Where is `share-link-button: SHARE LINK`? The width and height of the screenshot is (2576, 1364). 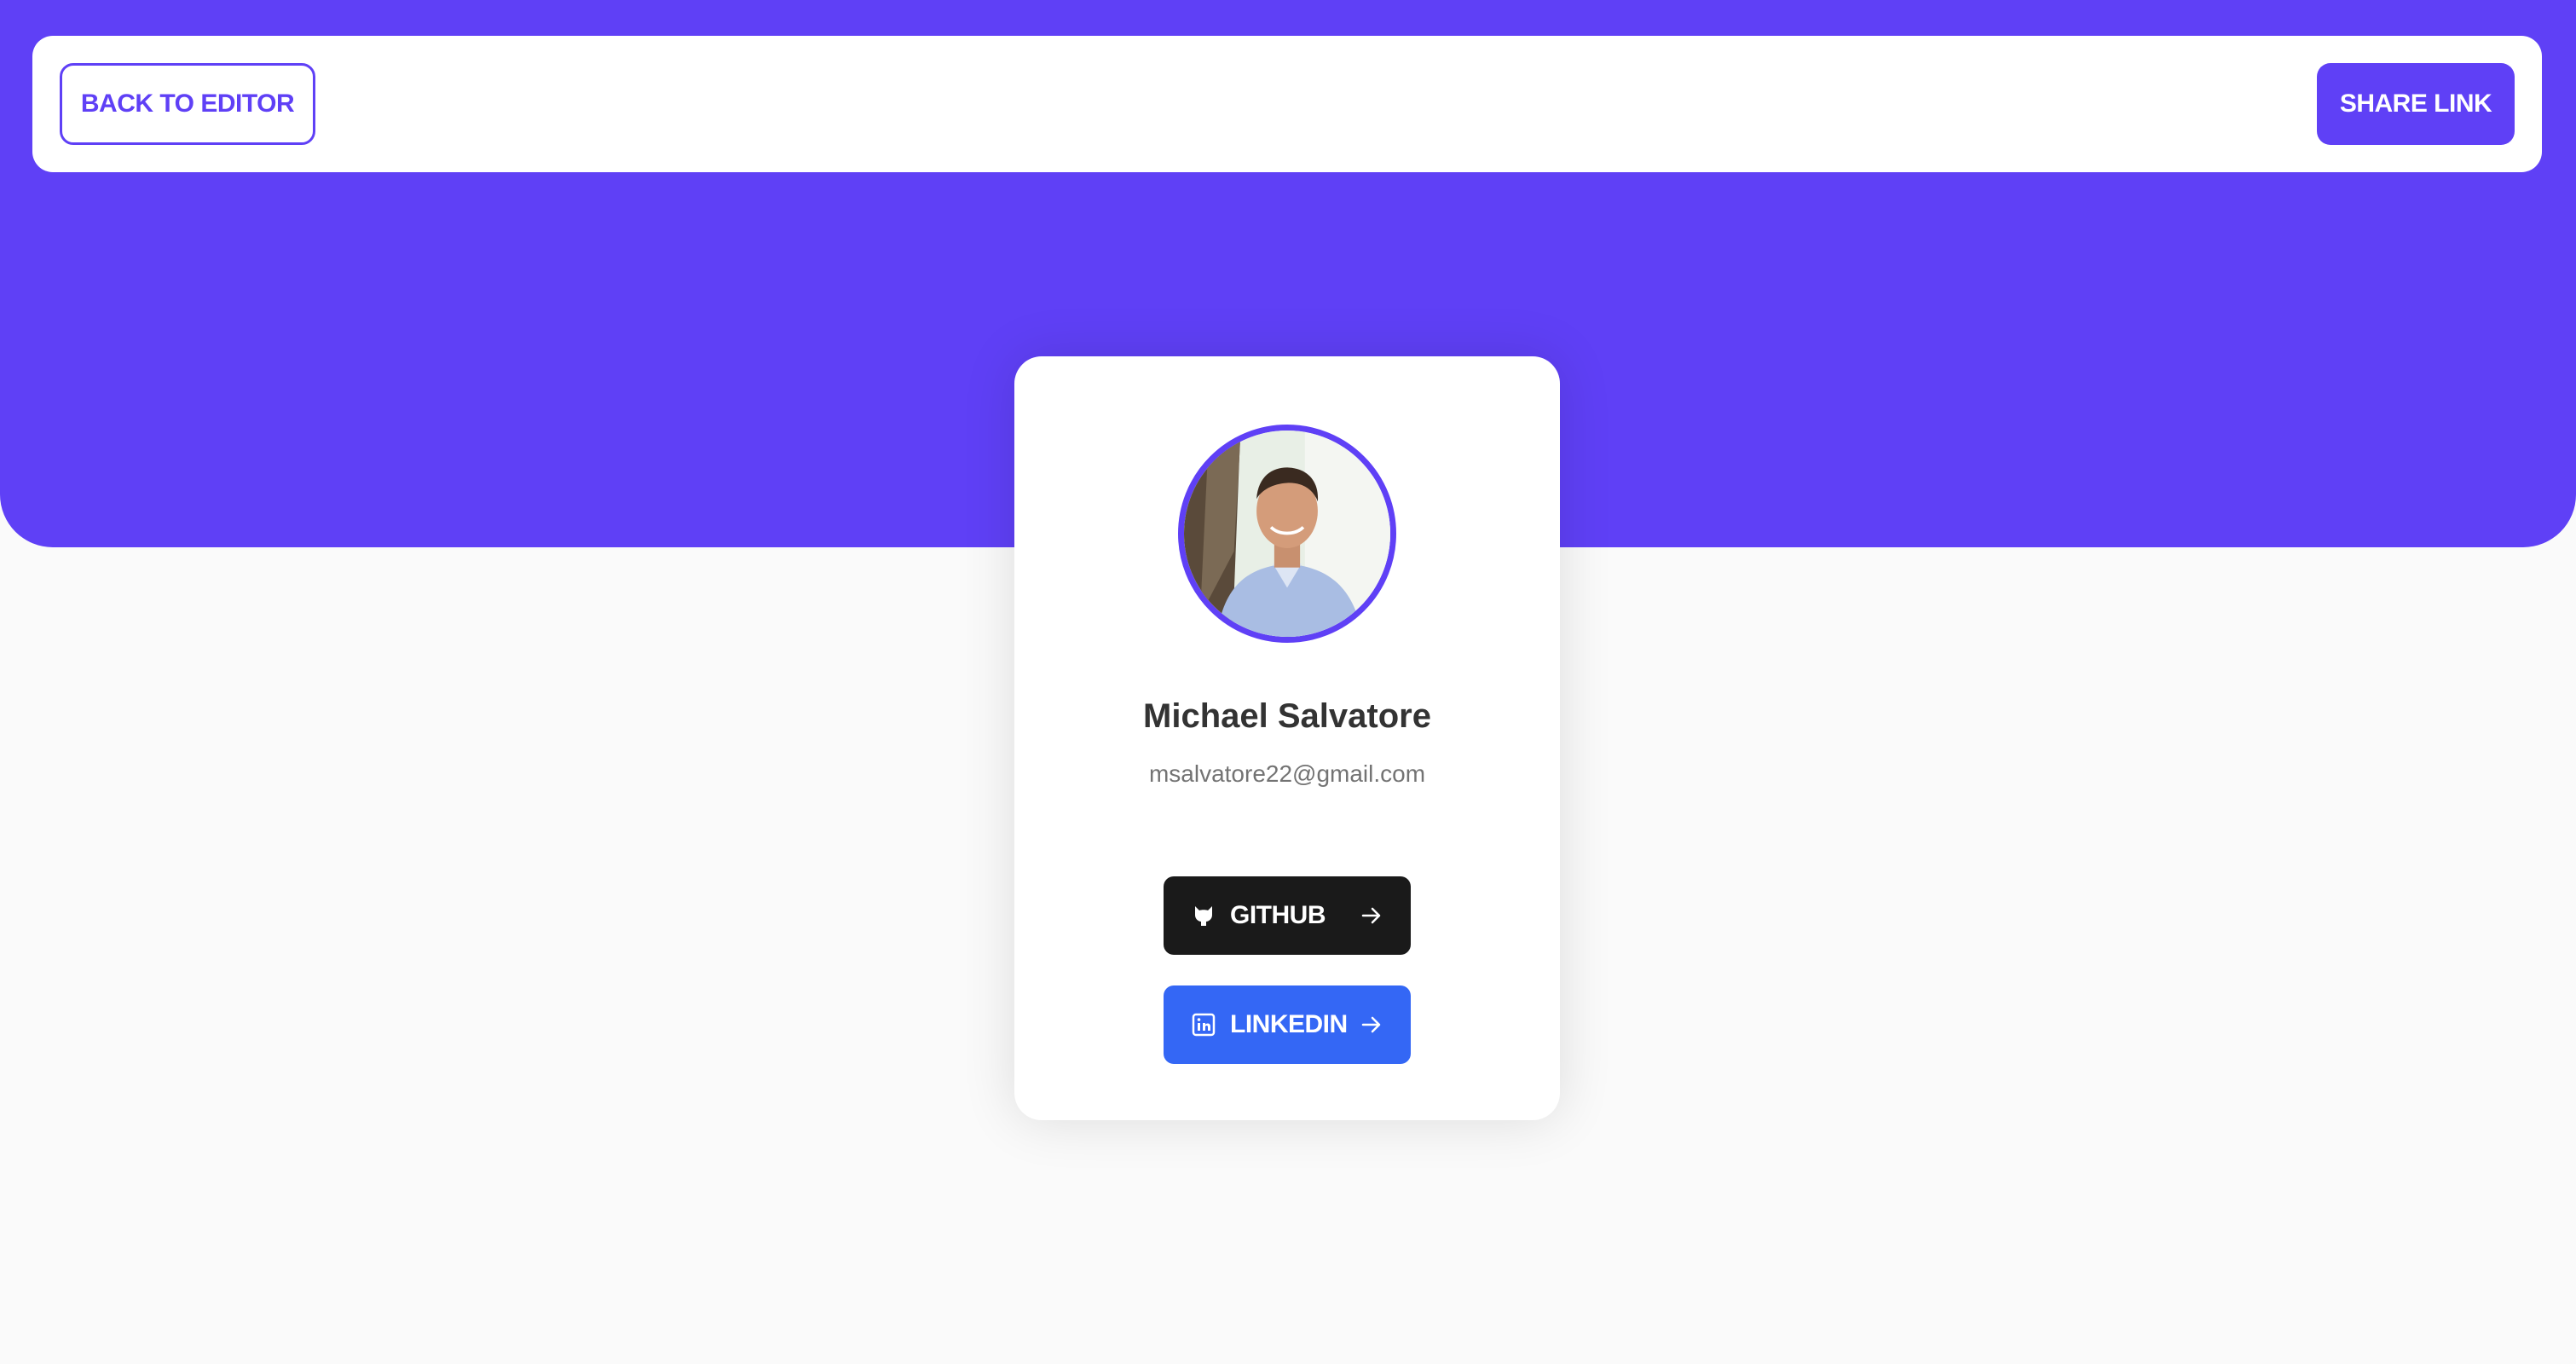
share-link-button: SHARE LINK is located at coordinates (2416, 104).